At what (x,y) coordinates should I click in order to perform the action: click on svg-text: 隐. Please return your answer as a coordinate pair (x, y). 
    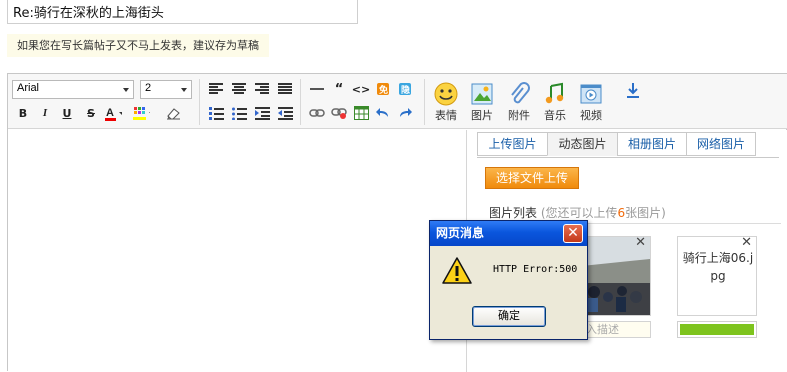
    Looking at the image, I should click on (405, 90).